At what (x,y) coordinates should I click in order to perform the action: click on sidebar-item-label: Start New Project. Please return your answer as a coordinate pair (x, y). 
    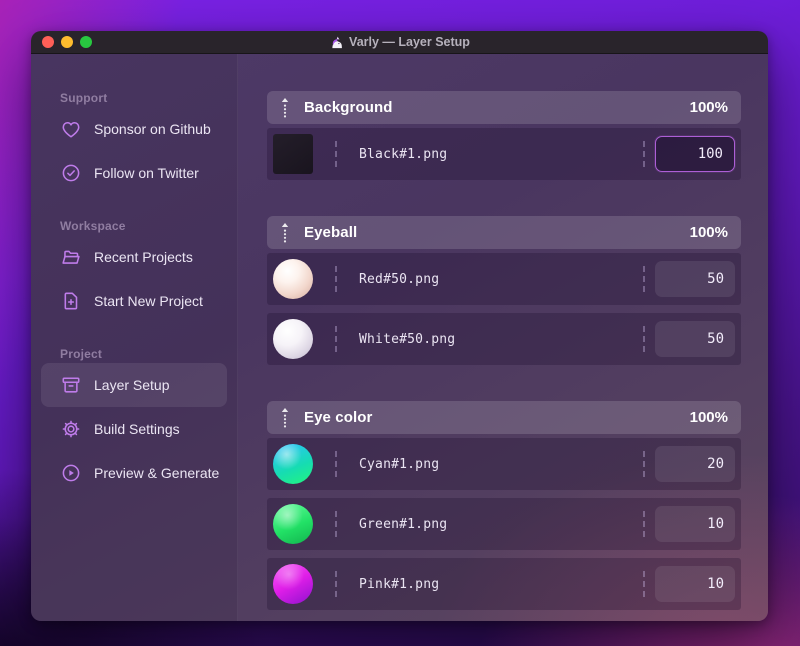
    Looking at the image, I should click on (148, 301).